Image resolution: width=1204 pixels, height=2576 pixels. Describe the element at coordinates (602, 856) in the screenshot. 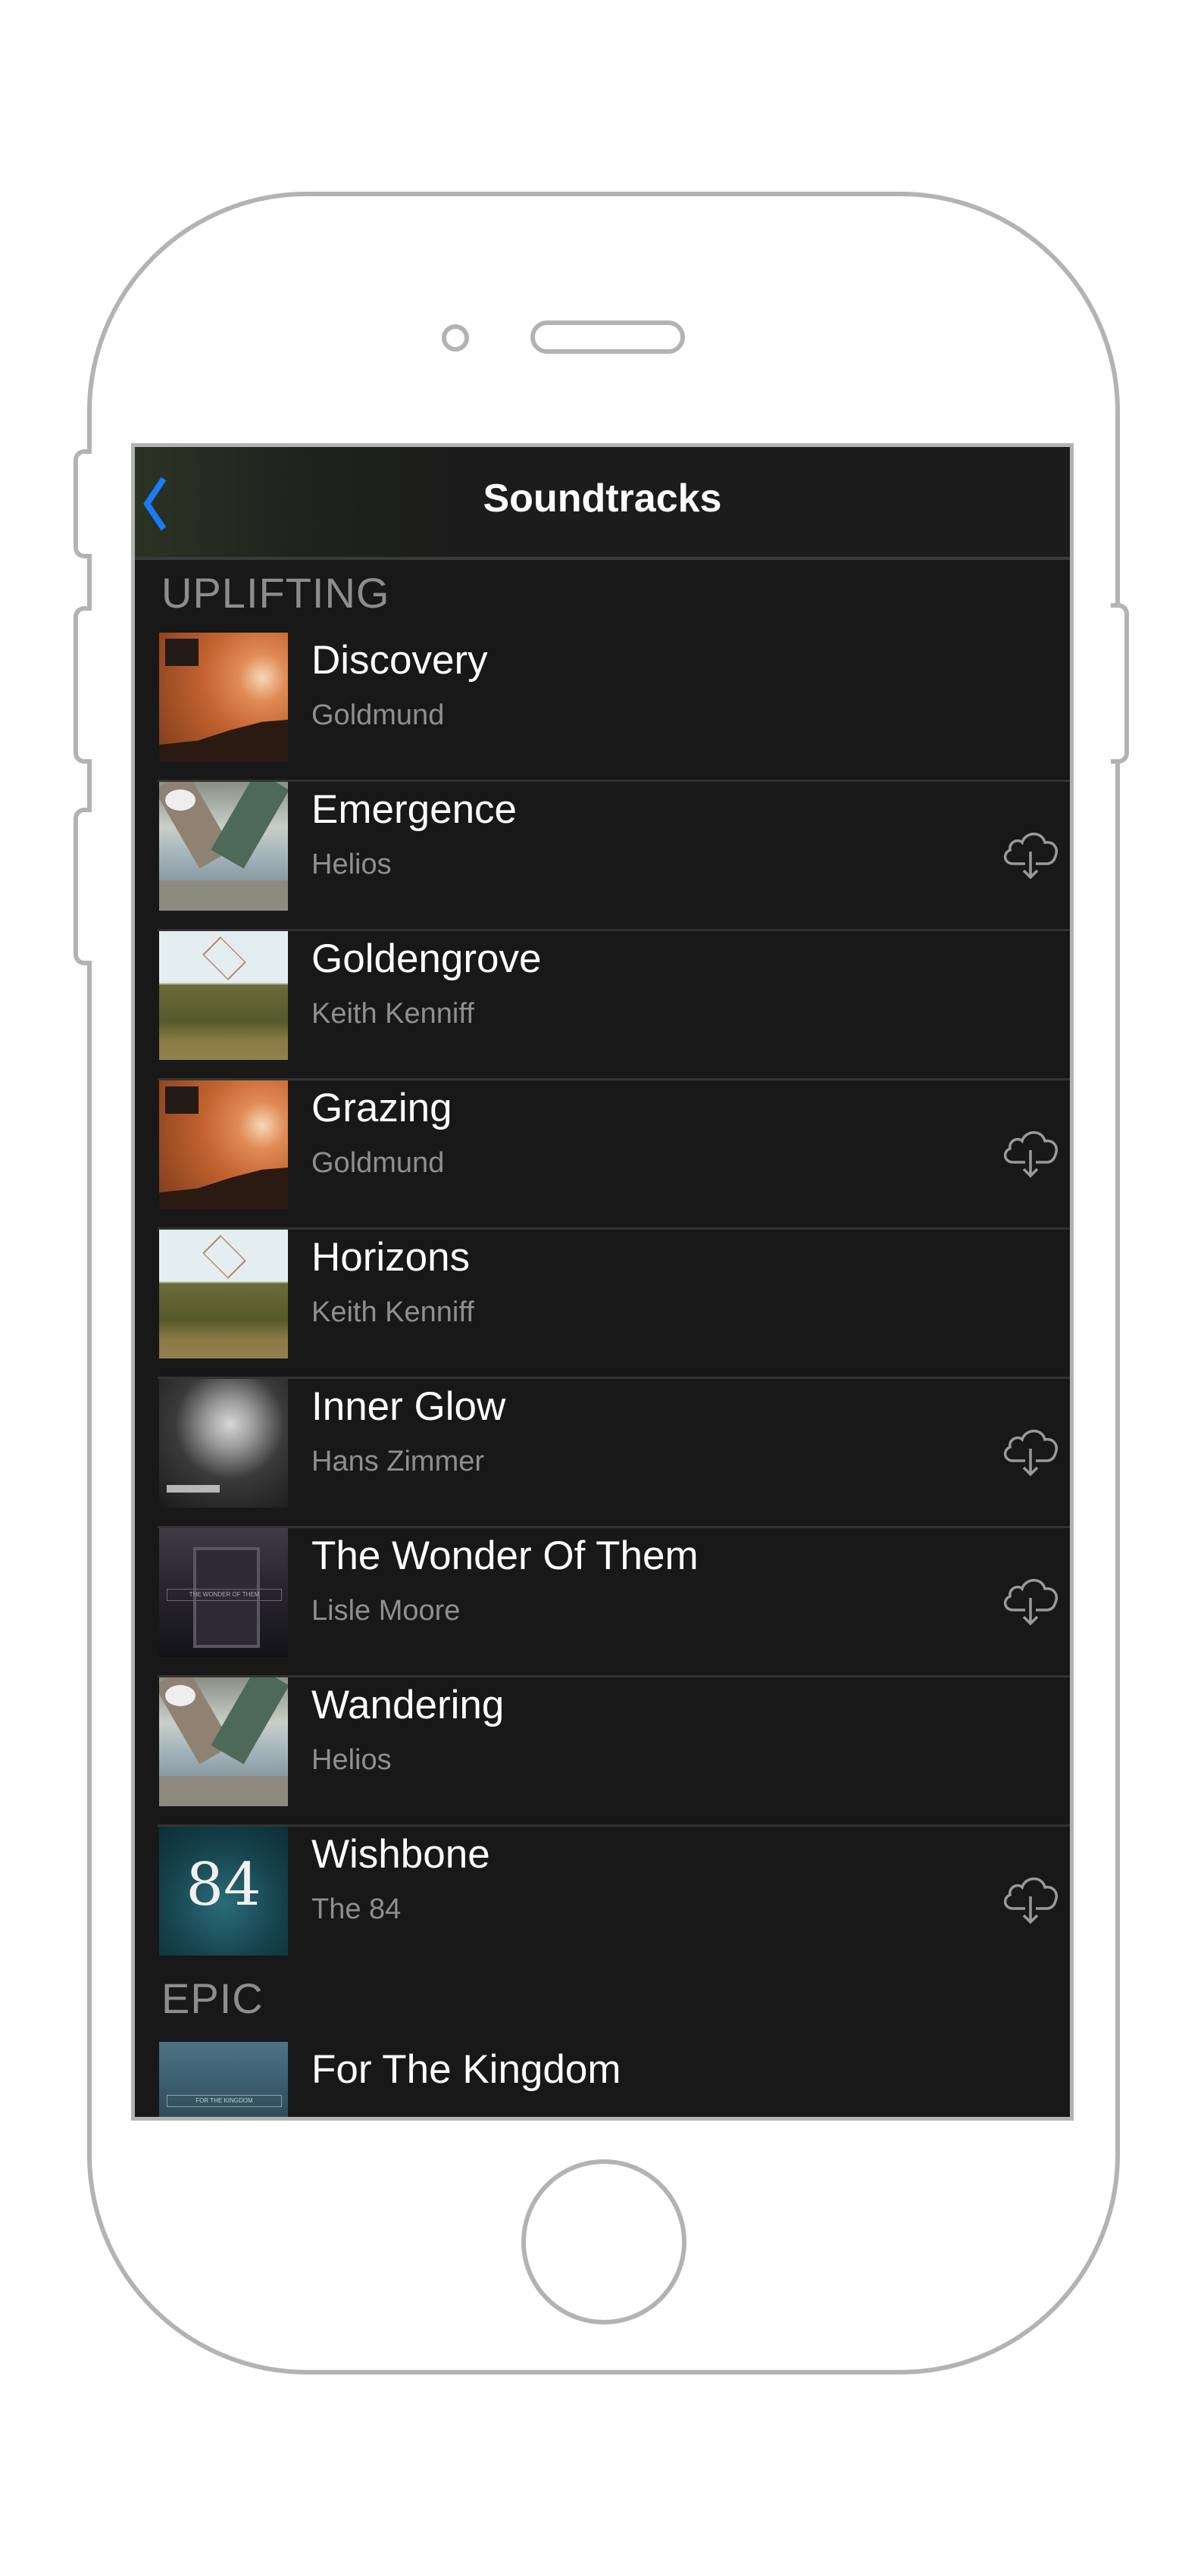

I see `track-row: Emergence Helios` at that location.